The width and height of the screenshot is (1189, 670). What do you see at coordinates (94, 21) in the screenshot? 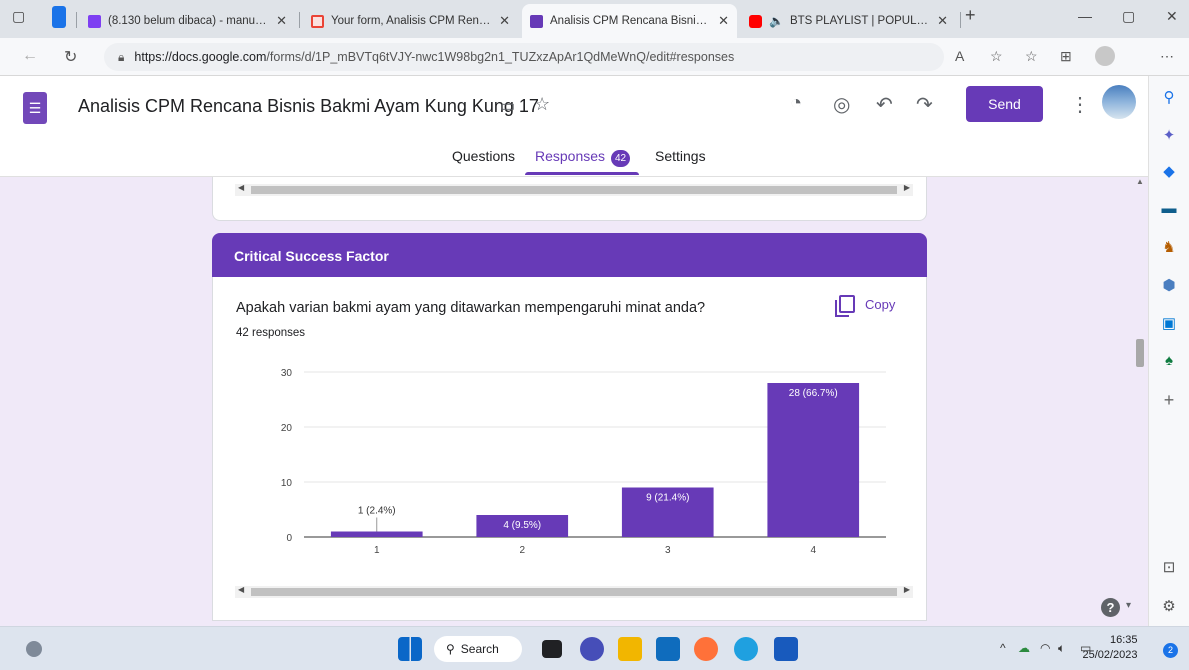
I see `mail-icon` at bounding box center [94, 21].